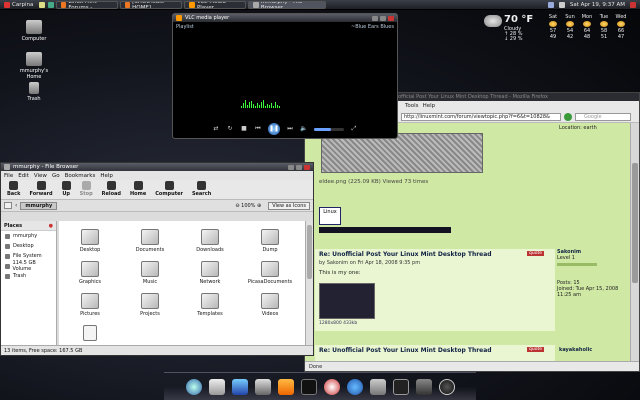 The height and width of the screenshot is (400, 640). What do you see at coordinates (90, 241) in the screenshot?
I see `folder-item: Desktop` at bounding box center [90, 241].